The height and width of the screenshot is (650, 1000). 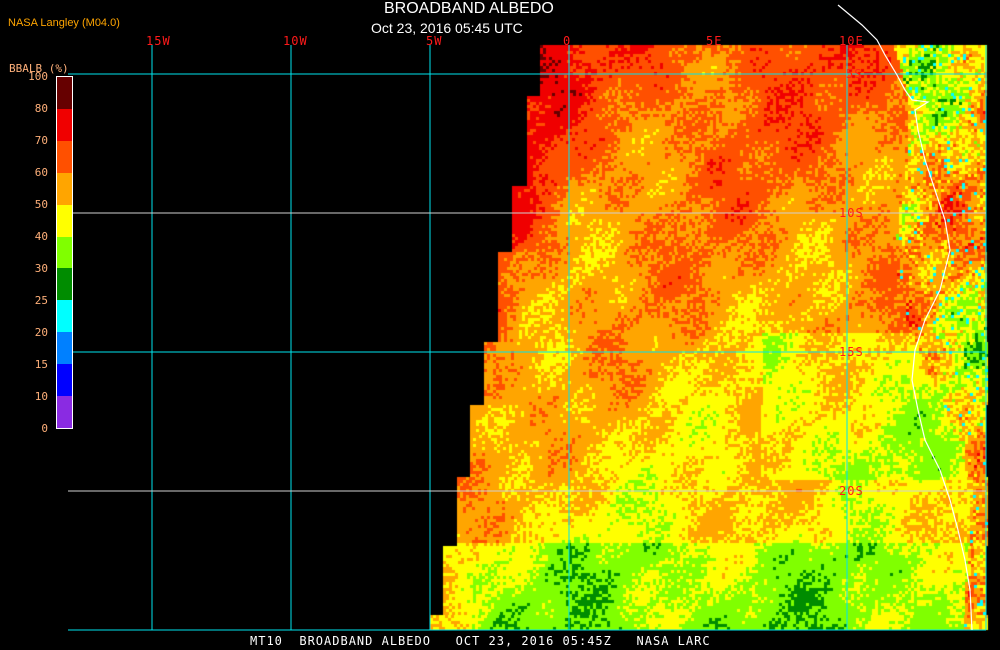 What do you see at coordinates (851, 213) in the screenshot?
I see `lat-label-10s: 10S` at bounding box center [851, 213].